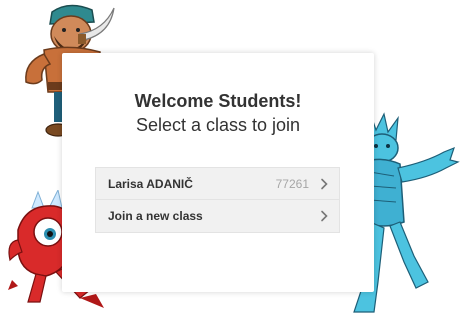 The width and height of the screenshot is (460, 319). I want to click on class-code: 77261, so click(292, 183).